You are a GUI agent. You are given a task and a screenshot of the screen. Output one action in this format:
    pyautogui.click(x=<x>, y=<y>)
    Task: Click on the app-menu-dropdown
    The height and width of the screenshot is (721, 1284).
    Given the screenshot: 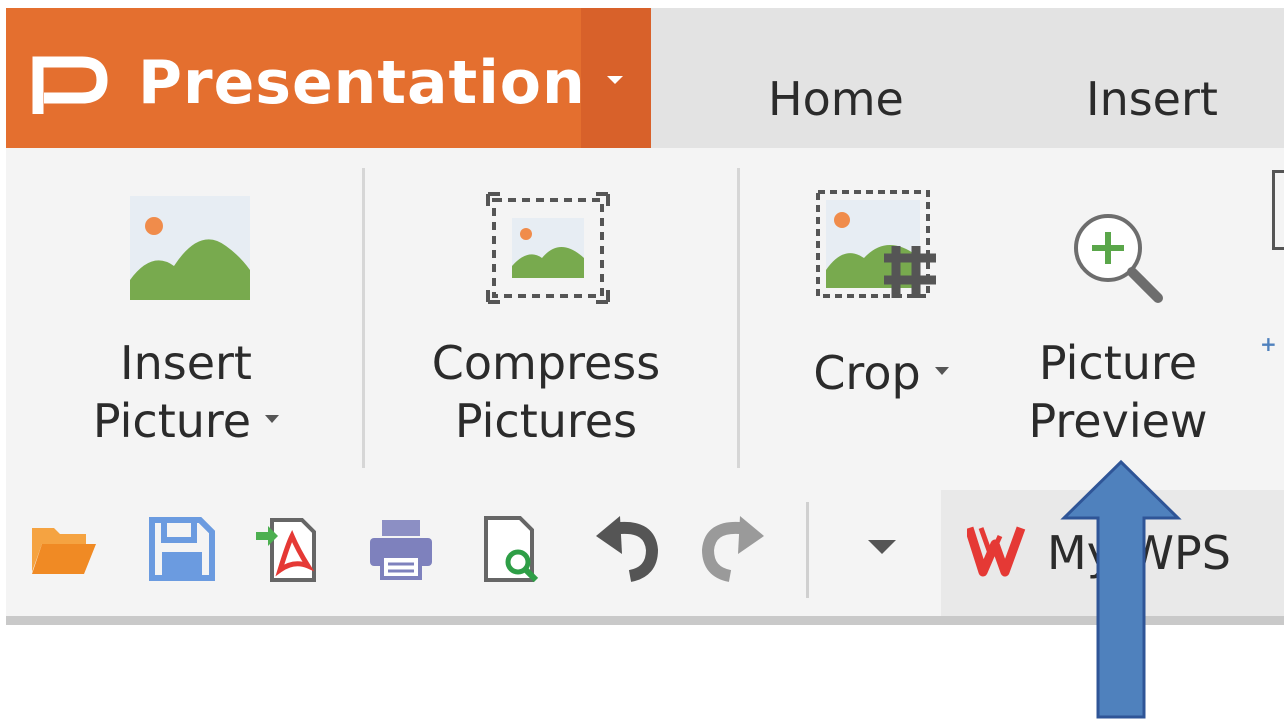 What is the action you would take?
    pyautogui.click(x=616, y=78)
    